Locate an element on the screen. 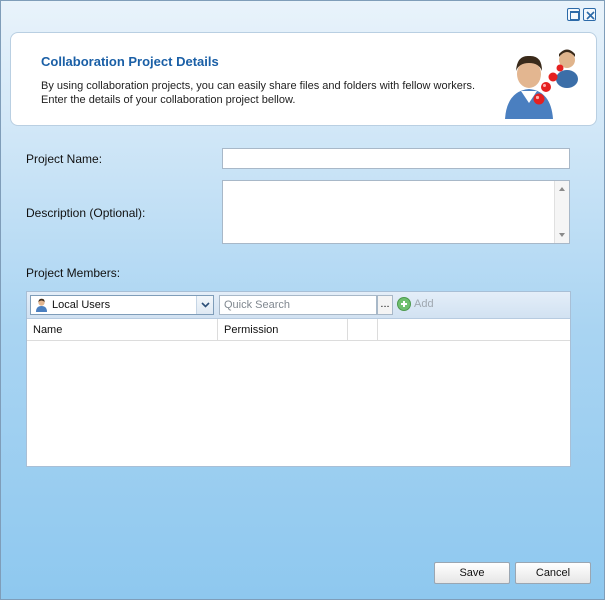  project-name-label: Project Name: is located at coordinates (64, 159).